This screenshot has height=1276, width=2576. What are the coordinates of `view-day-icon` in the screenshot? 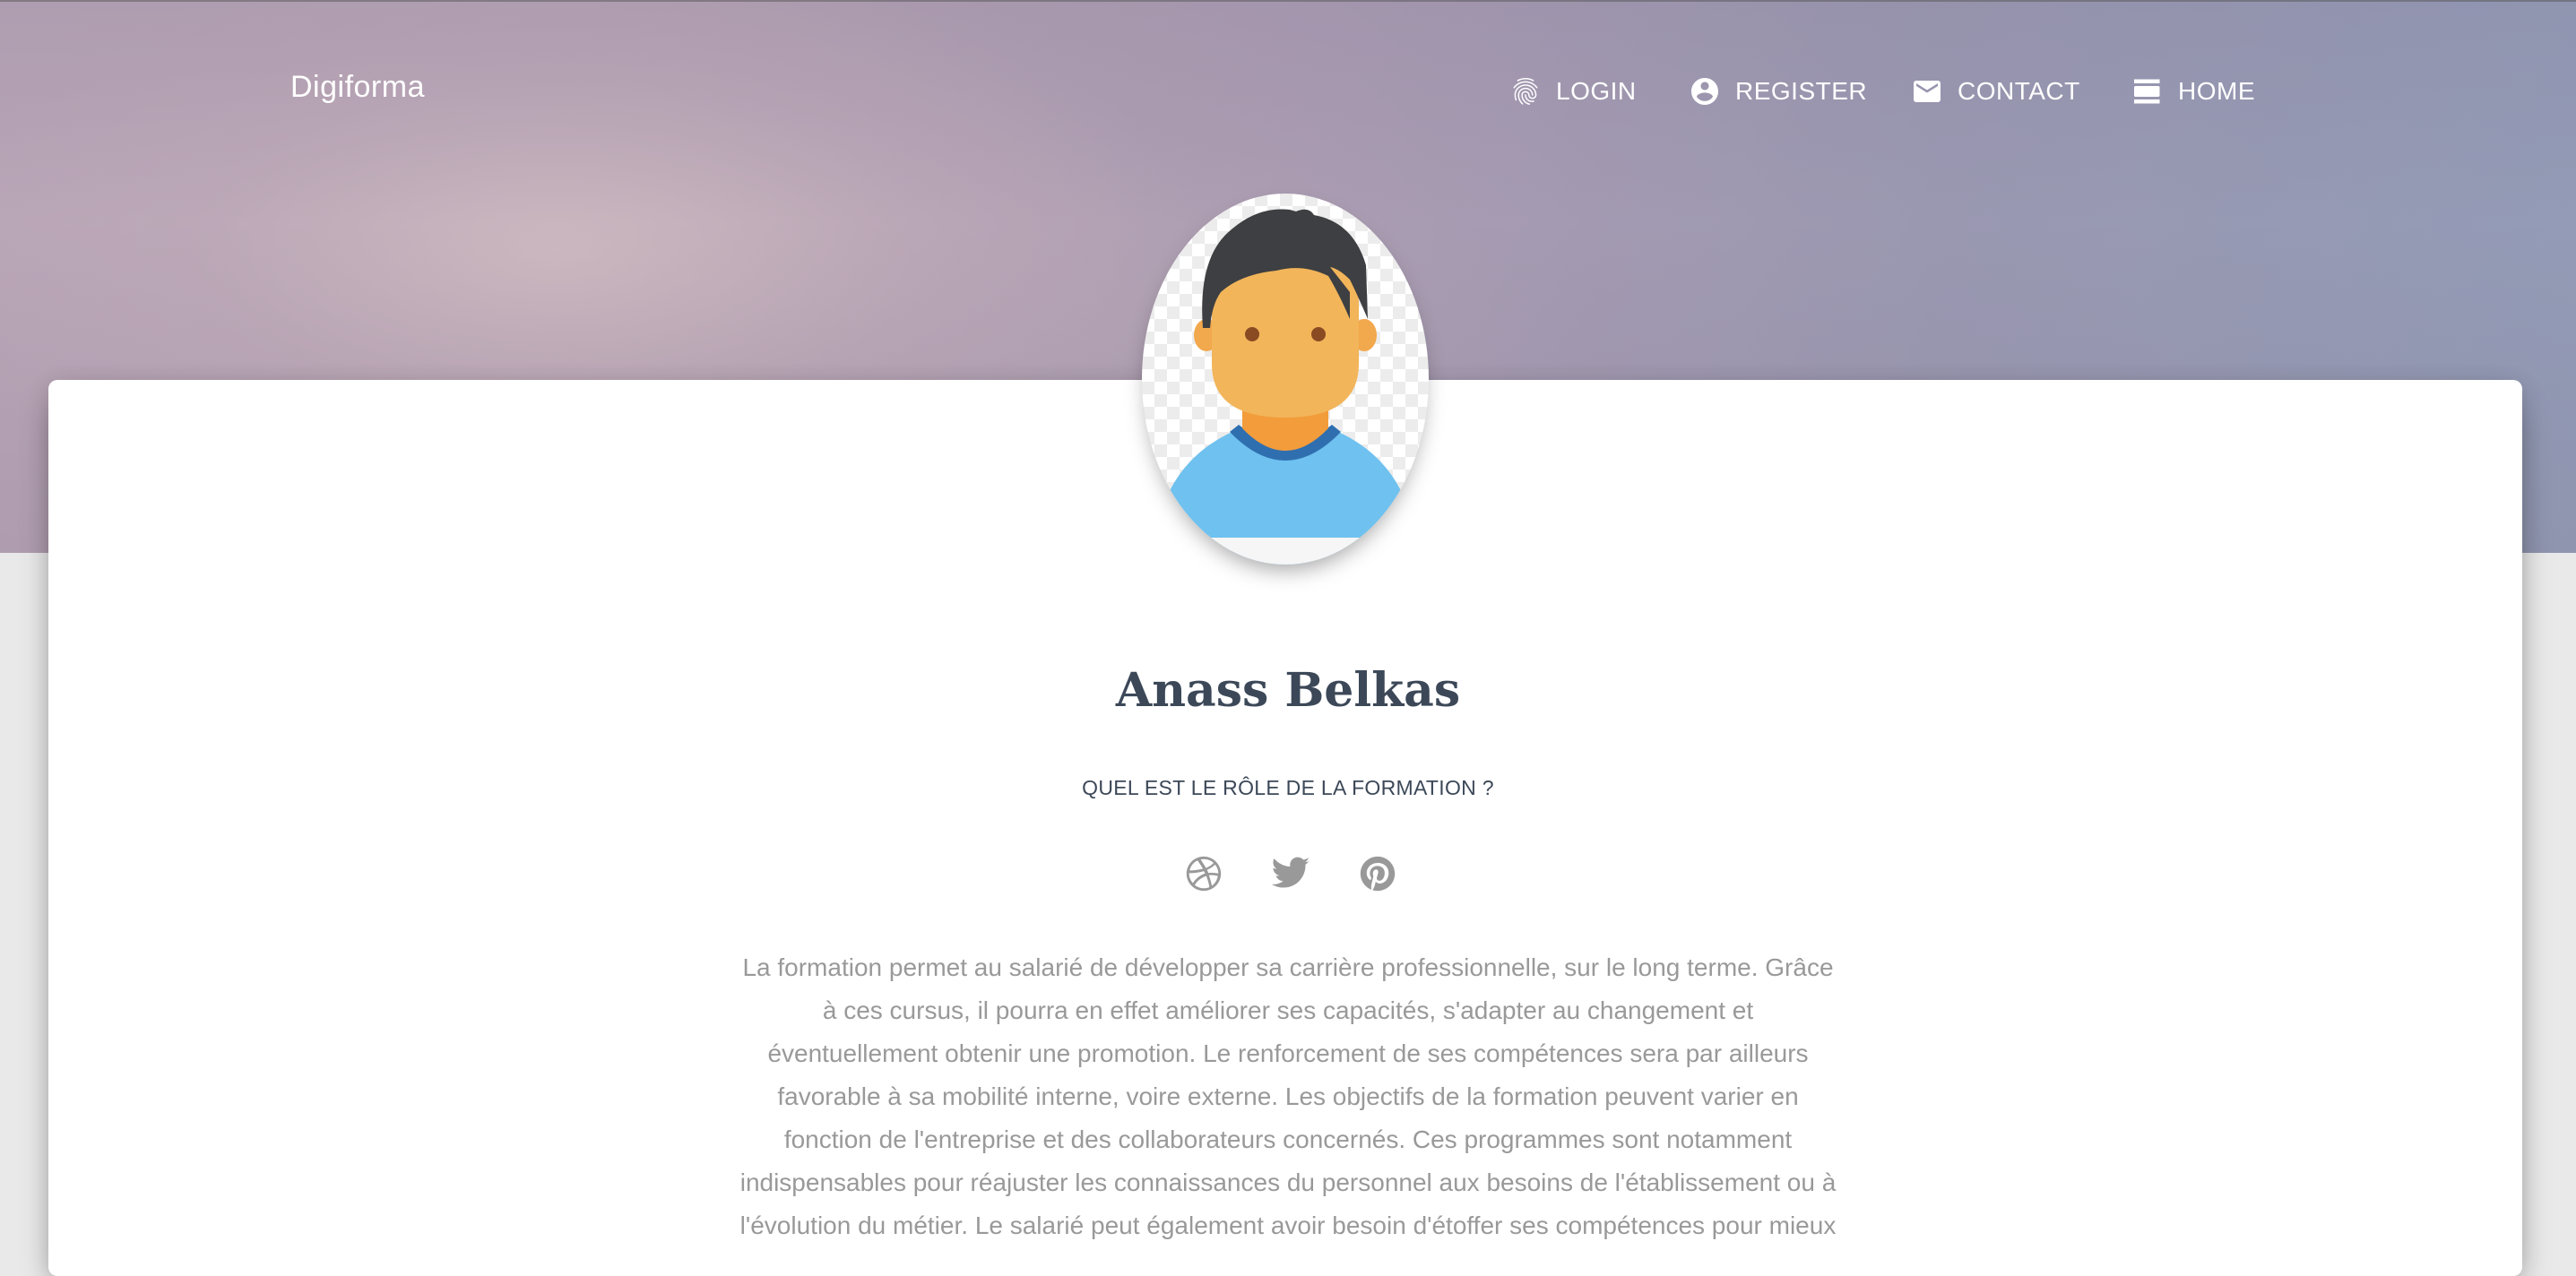 It's located at (2147, 91).